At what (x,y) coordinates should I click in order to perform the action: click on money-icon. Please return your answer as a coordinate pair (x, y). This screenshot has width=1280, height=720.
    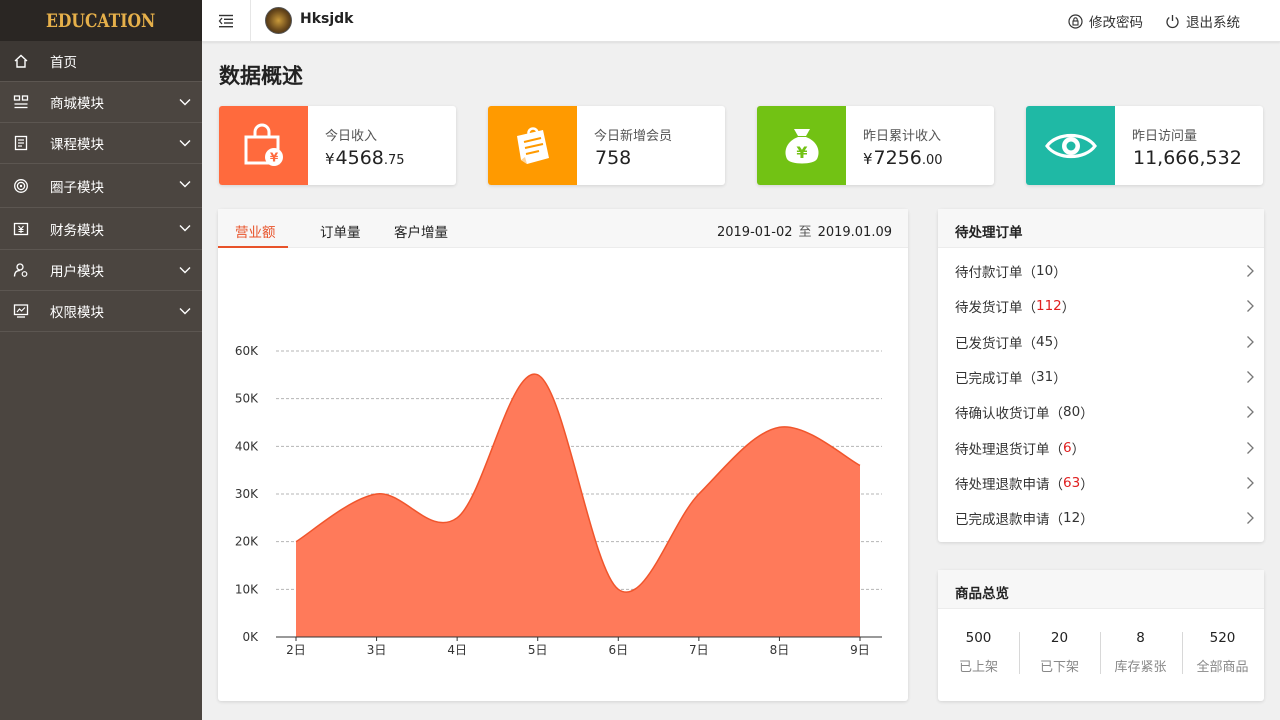
    Looking at the image, I should click on (21, 229).